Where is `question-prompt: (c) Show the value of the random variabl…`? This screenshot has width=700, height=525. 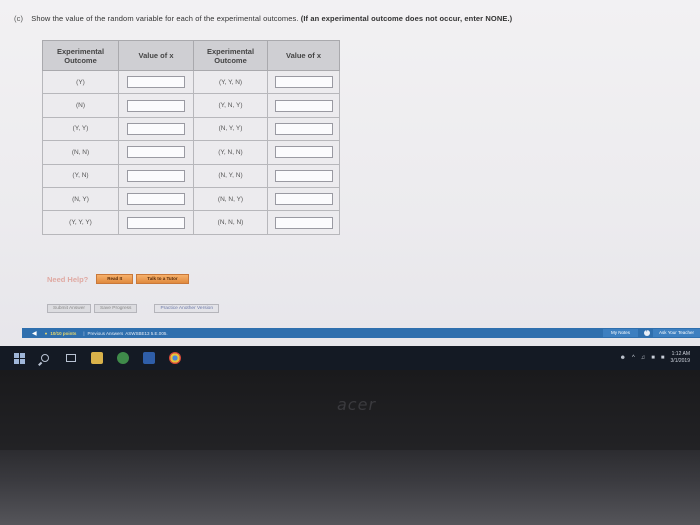 question-prompt: (c) Show the value of the random variabl… is located at coordinates (344, 18).